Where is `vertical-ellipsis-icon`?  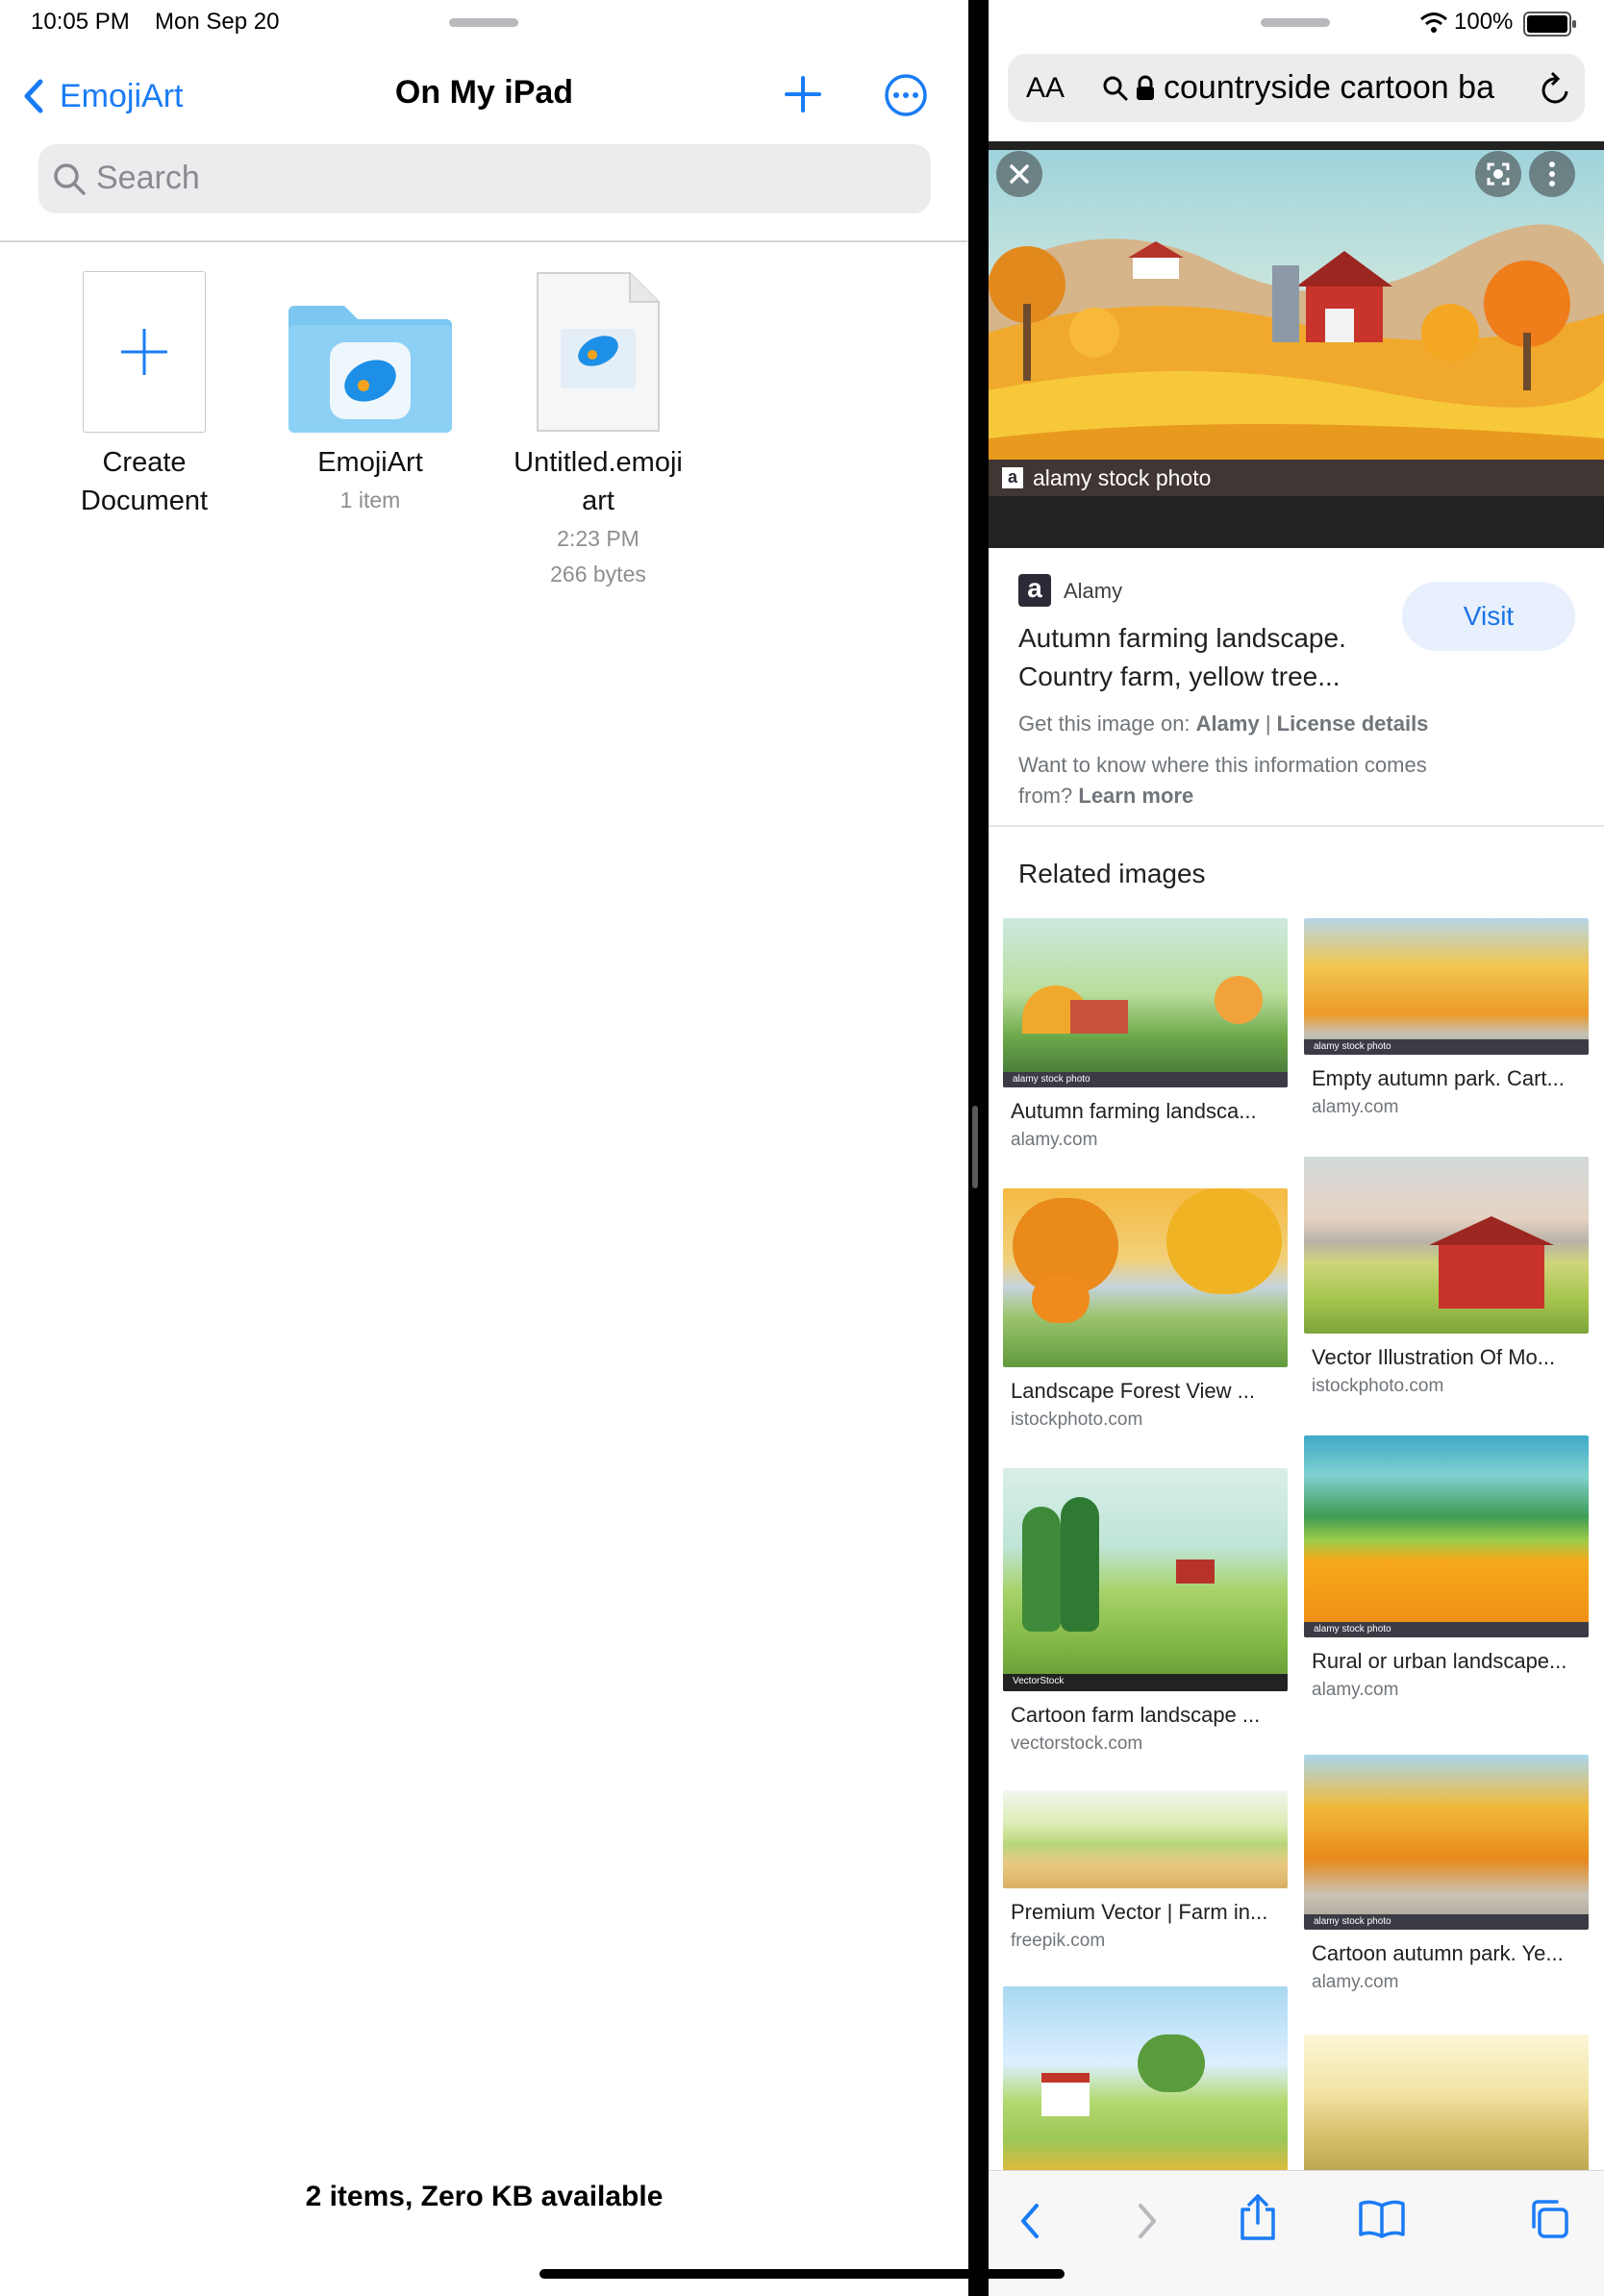 vertical-ellipsis-icon is located at coordinates (1552, 174).